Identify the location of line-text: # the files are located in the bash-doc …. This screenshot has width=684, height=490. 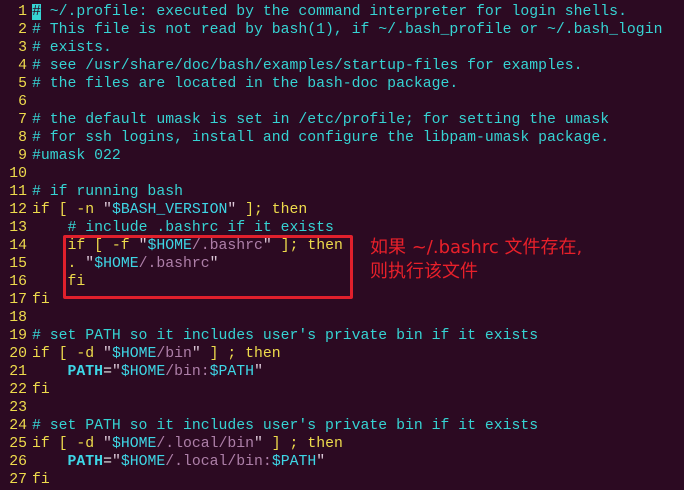
(245, 84).